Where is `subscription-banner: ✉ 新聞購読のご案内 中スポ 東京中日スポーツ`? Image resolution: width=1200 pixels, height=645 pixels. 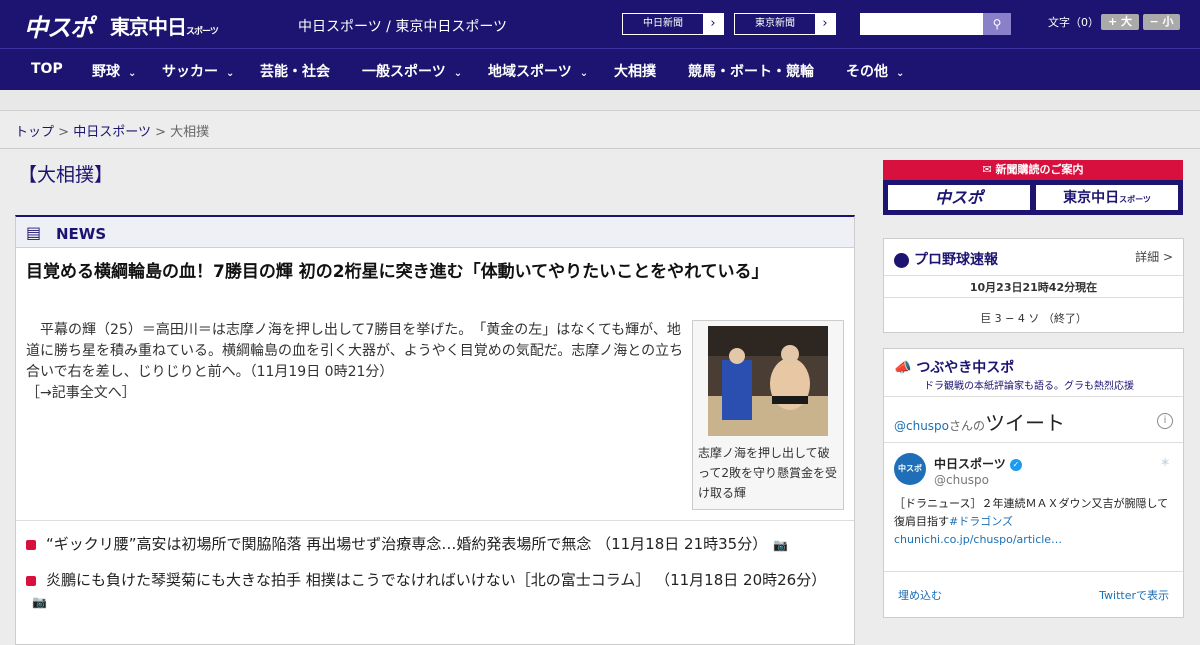
subscription-banner: ✉ 新聞購読のご案内 中スポ 東京中日スポーツ is located at coordinates (1033, 187).